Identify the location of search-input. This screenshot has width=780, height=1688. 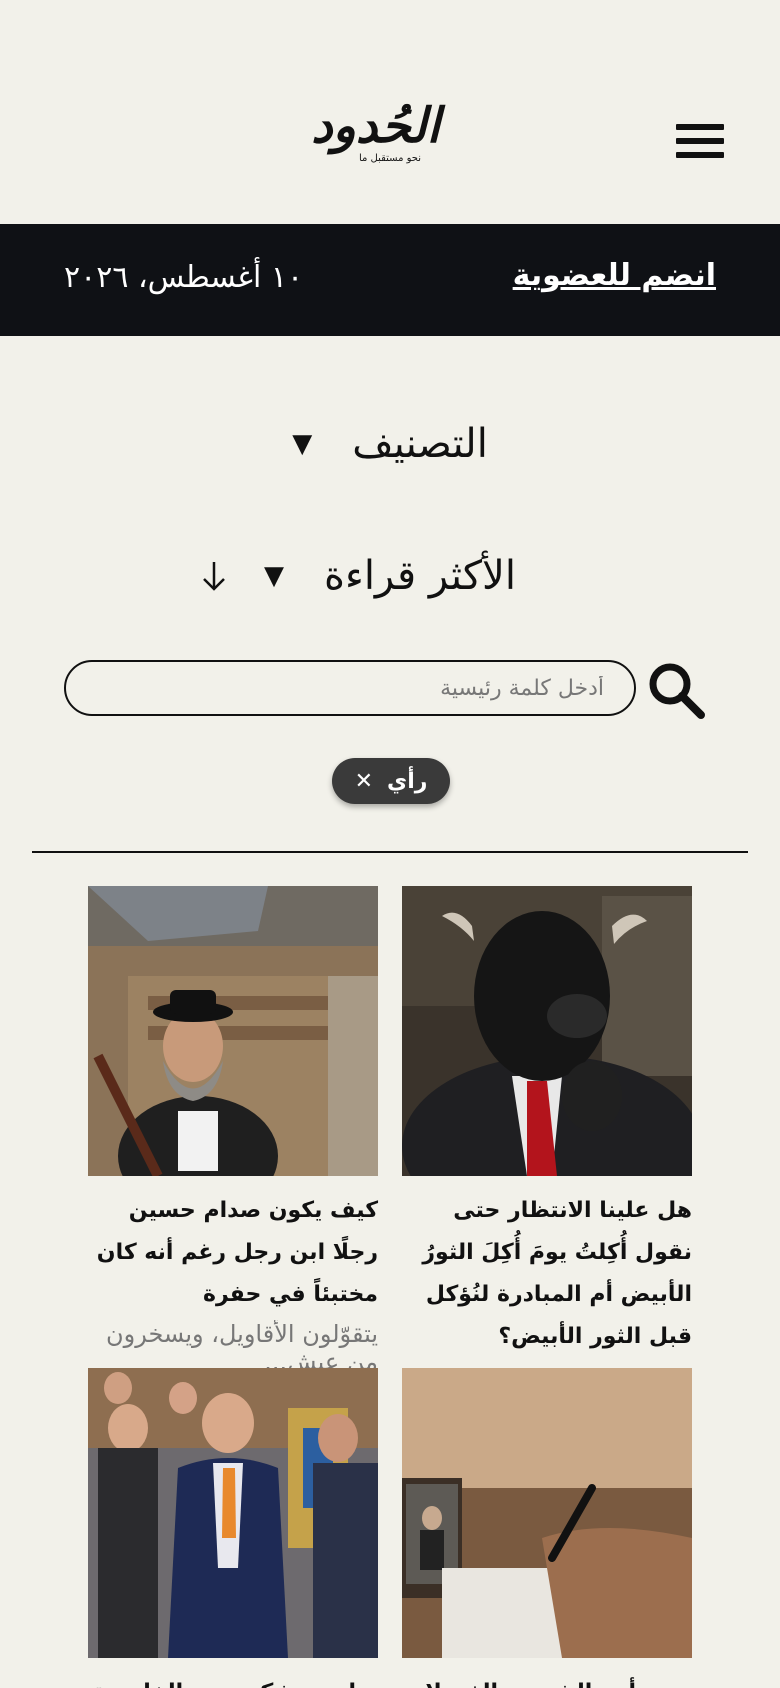
(350, 688).